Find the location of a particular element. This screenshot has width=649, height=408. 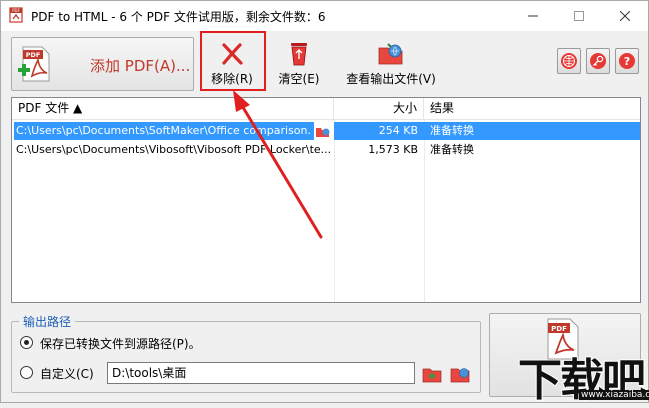

watermark-url: www.xiazaiba.com is located at coordinates (614, 395).